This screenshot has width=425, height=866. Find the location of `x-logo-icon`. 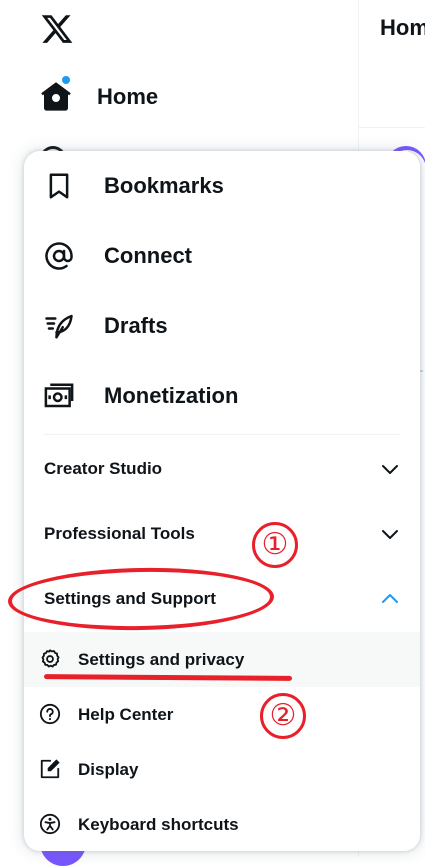

x-logo-icon is located at coordinates (57, 29).